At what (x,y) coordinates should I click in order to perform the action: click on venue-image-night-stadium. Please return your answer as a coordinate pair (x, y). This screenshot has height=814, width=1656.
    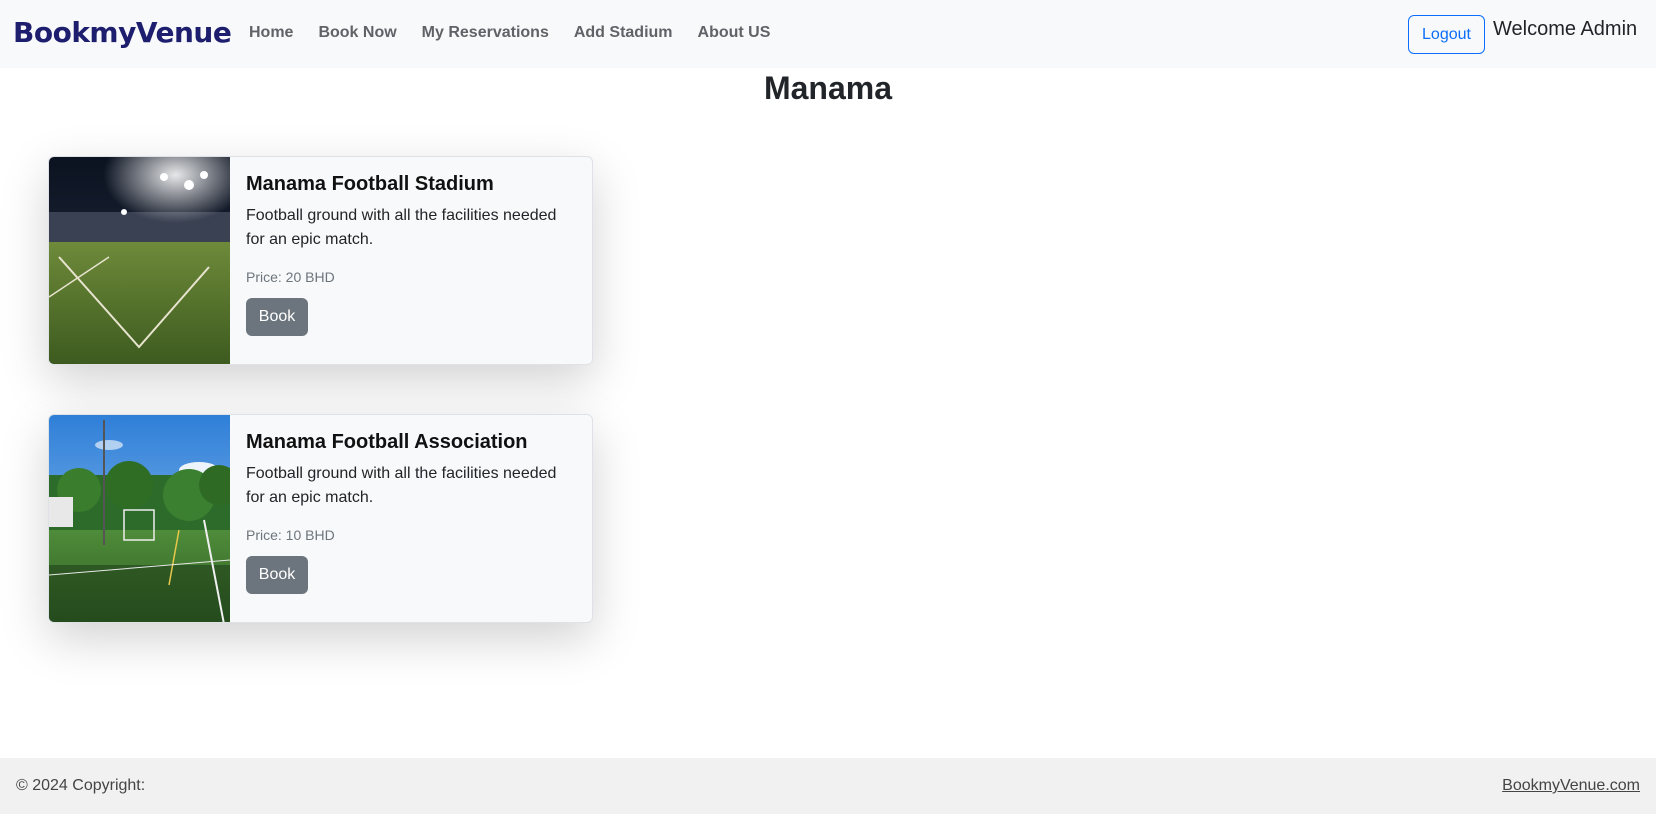
    Looking at the image, I should click on (139, 260).